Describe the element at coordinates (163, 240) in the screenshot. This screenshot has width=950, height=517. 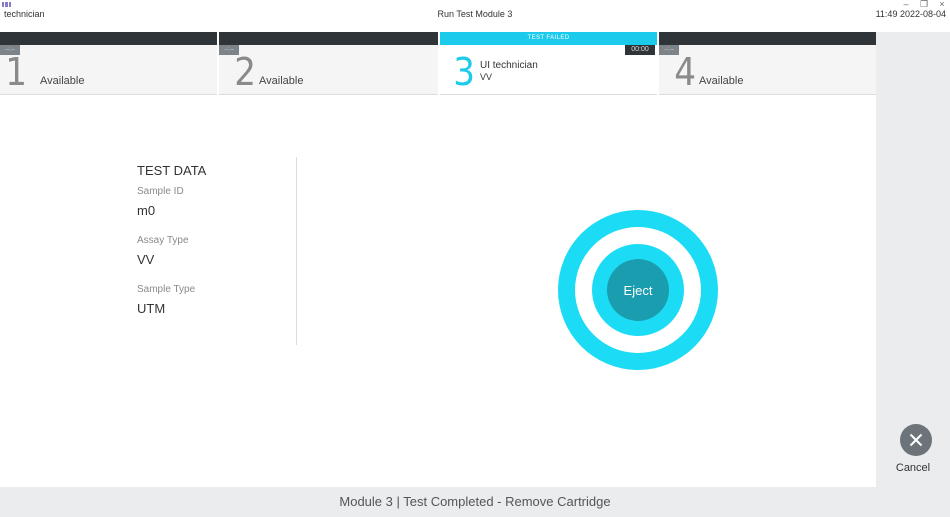
I see `assay-type-label: Assay Type` at that location.